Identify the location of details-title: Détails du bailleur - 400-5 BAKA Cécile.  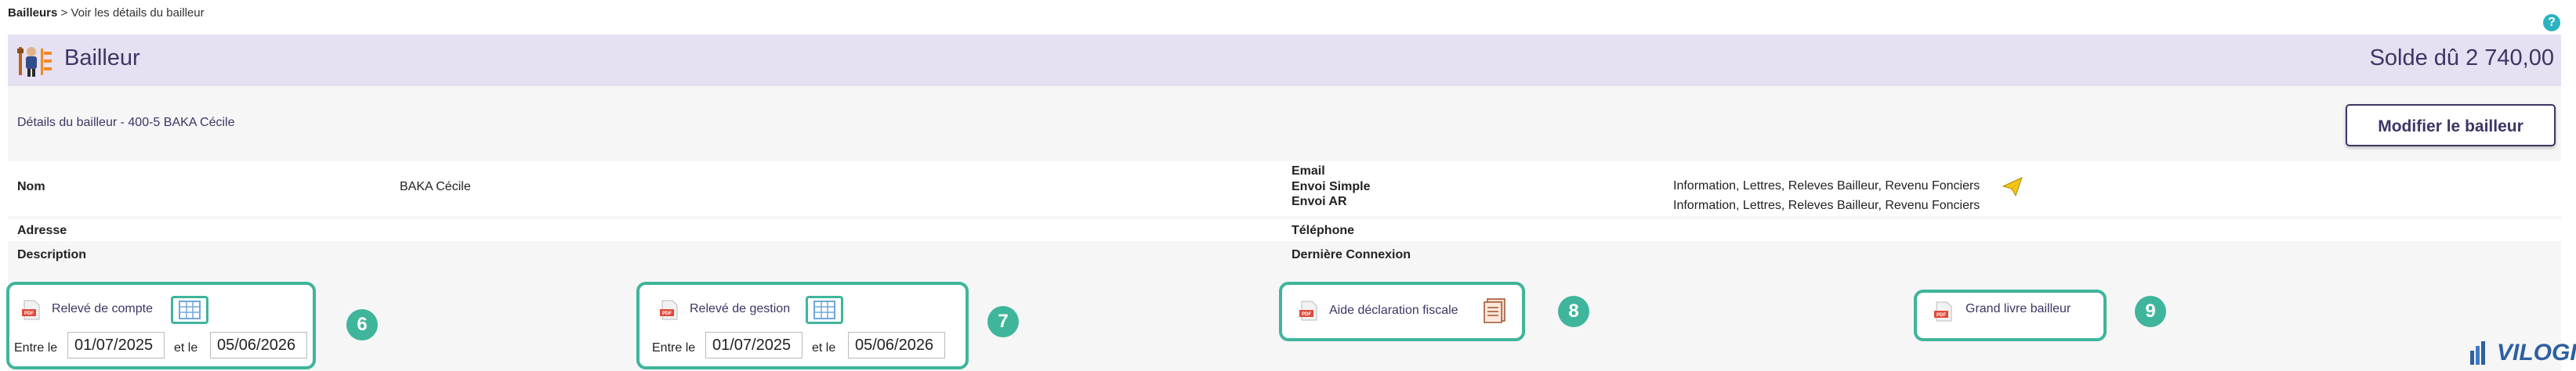
(126, 122).